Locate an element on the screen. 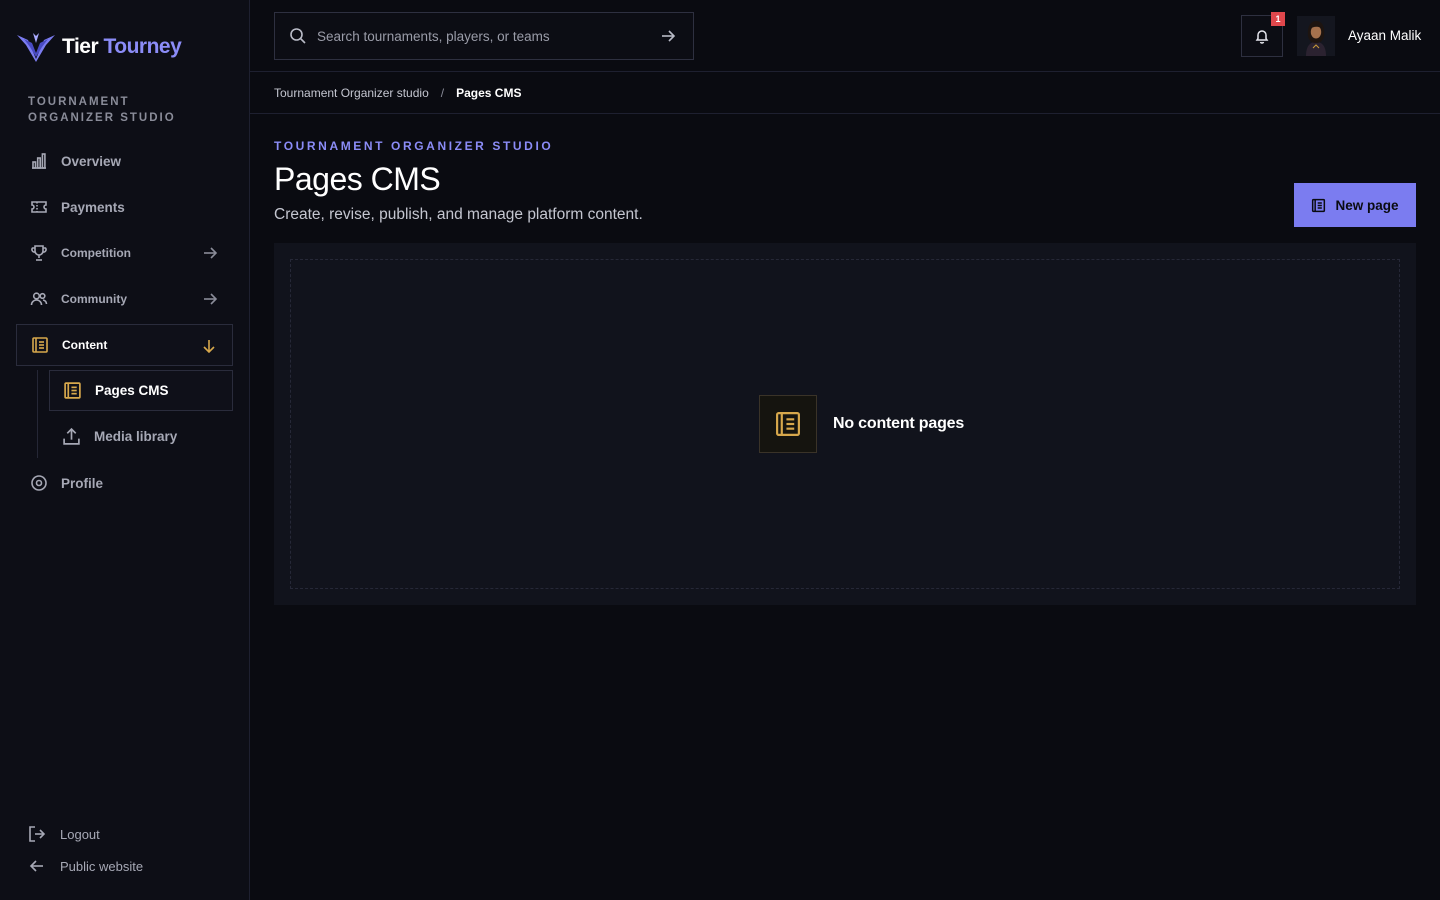  bell-icon is located at coordinates (1262, 37).